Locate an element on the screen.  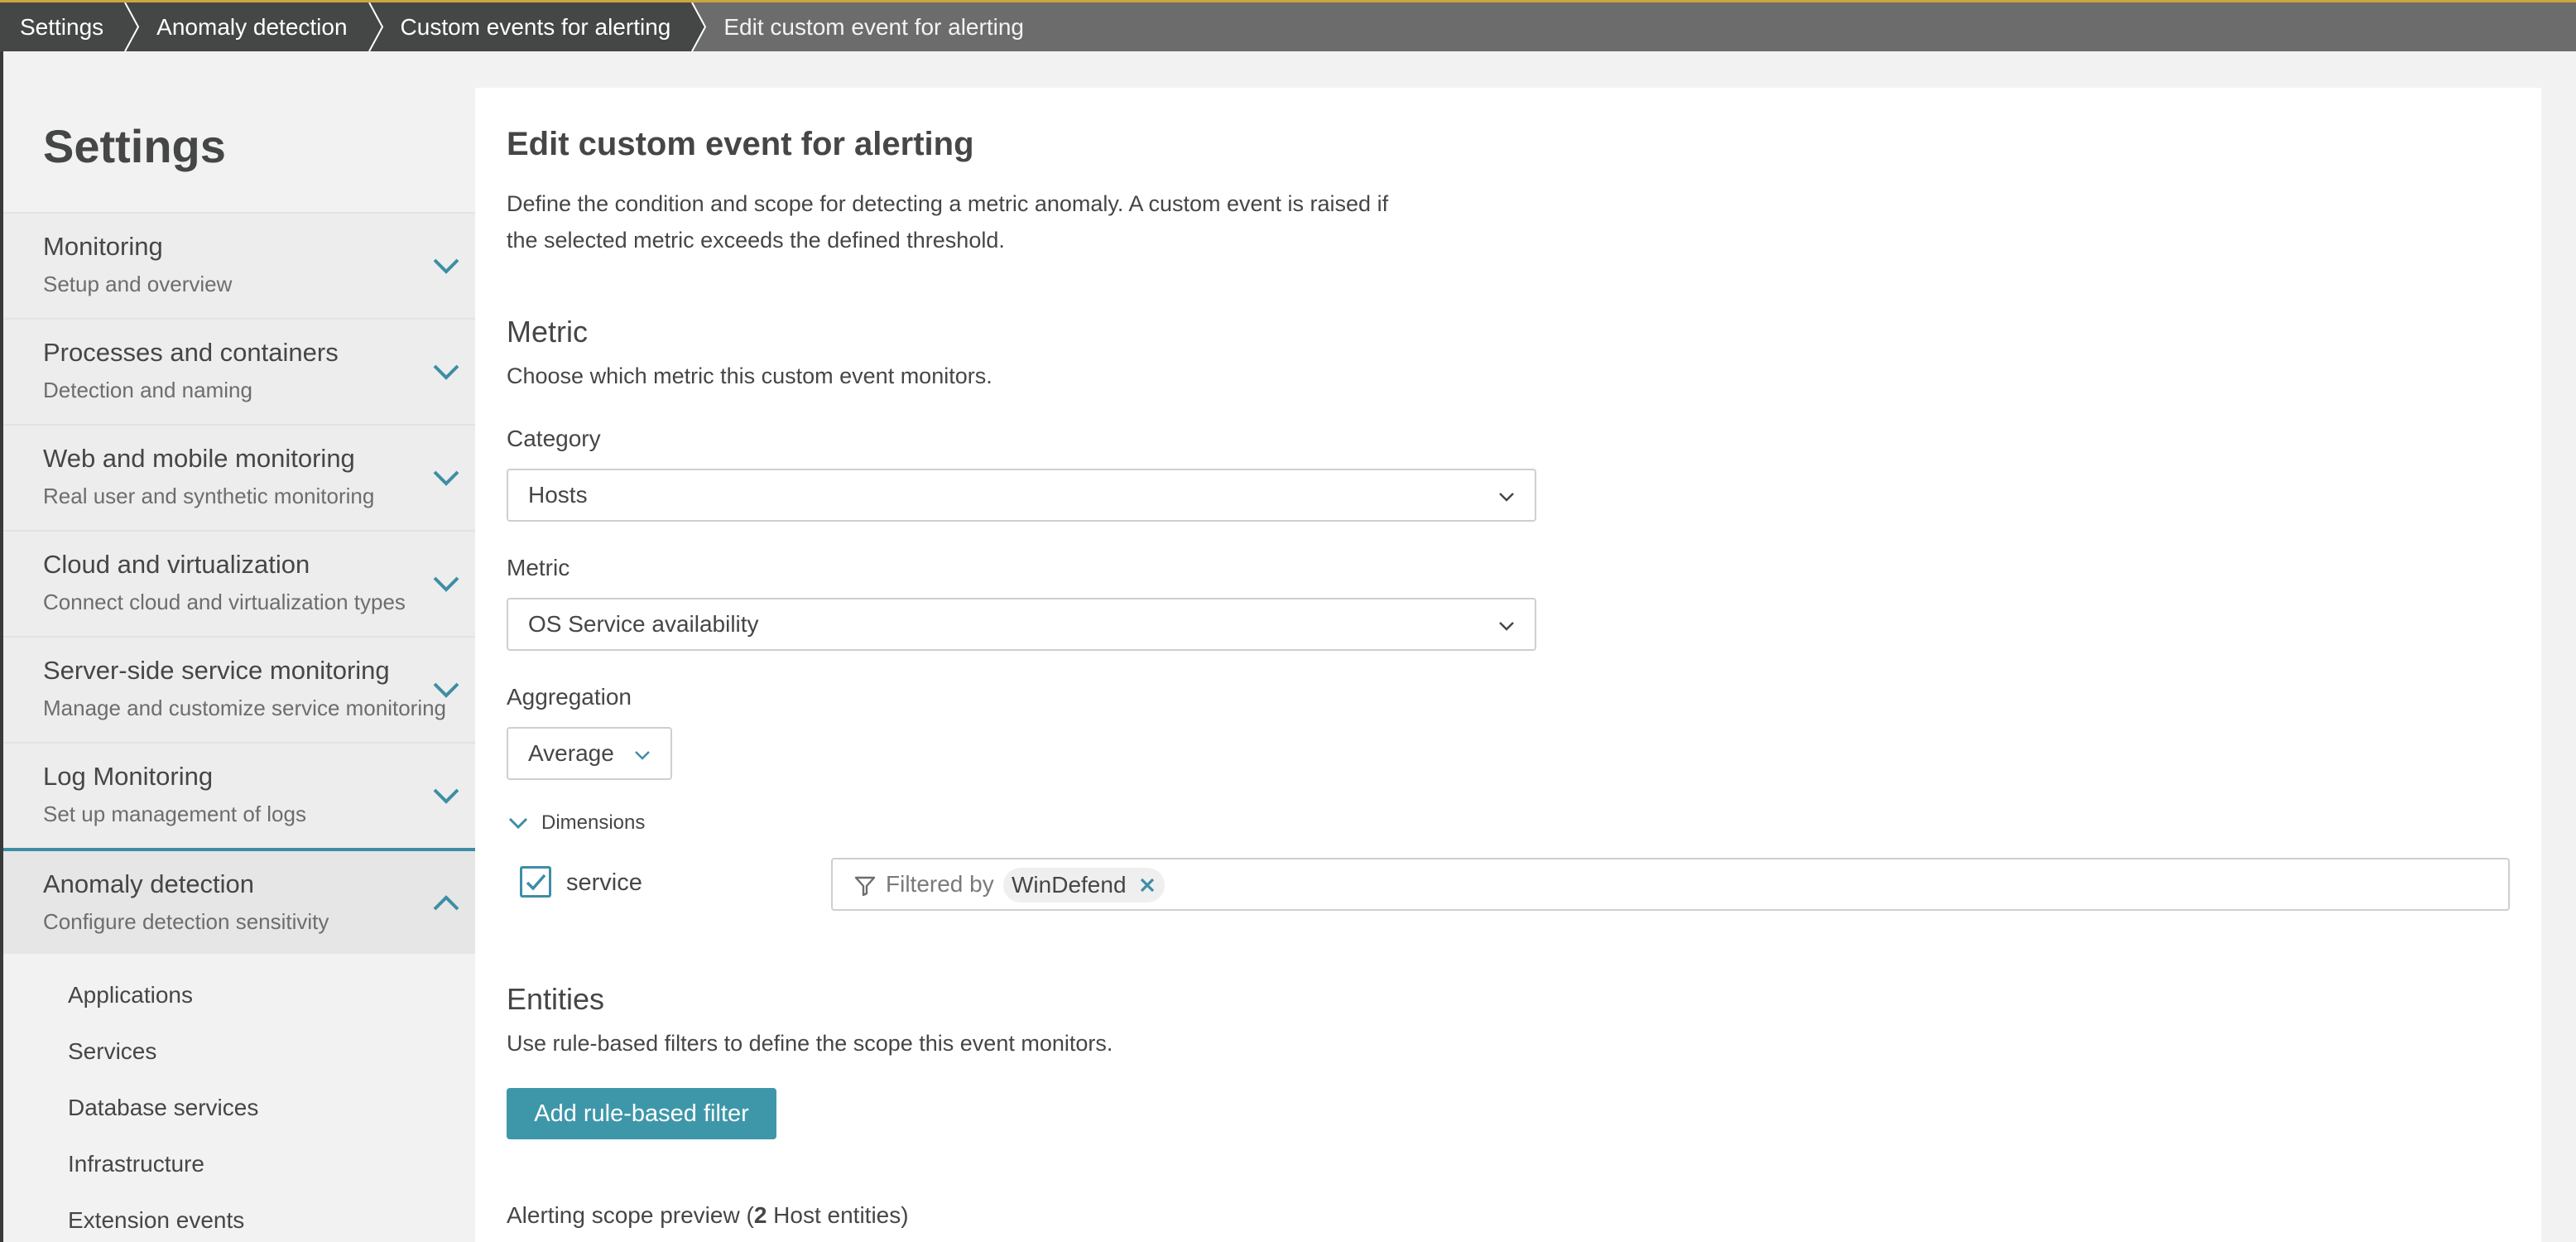
alerting-scope-preview: Alerting scope preview (2 Host entities) is located at coordinates (708, 1215).